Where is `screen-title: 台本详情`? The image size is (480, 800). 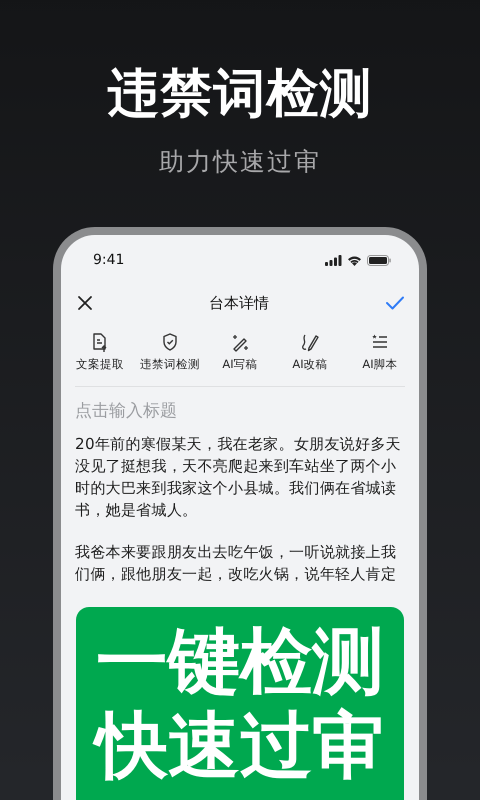 screen-title: 台本详情 is located at coordinates (239, 303).